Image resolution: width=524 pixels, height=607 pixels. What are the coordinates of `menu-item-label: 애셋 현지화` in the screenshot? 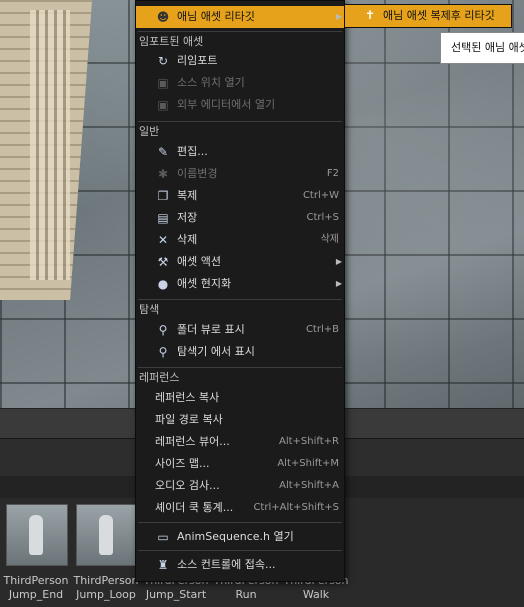 It's located at (204, 283).